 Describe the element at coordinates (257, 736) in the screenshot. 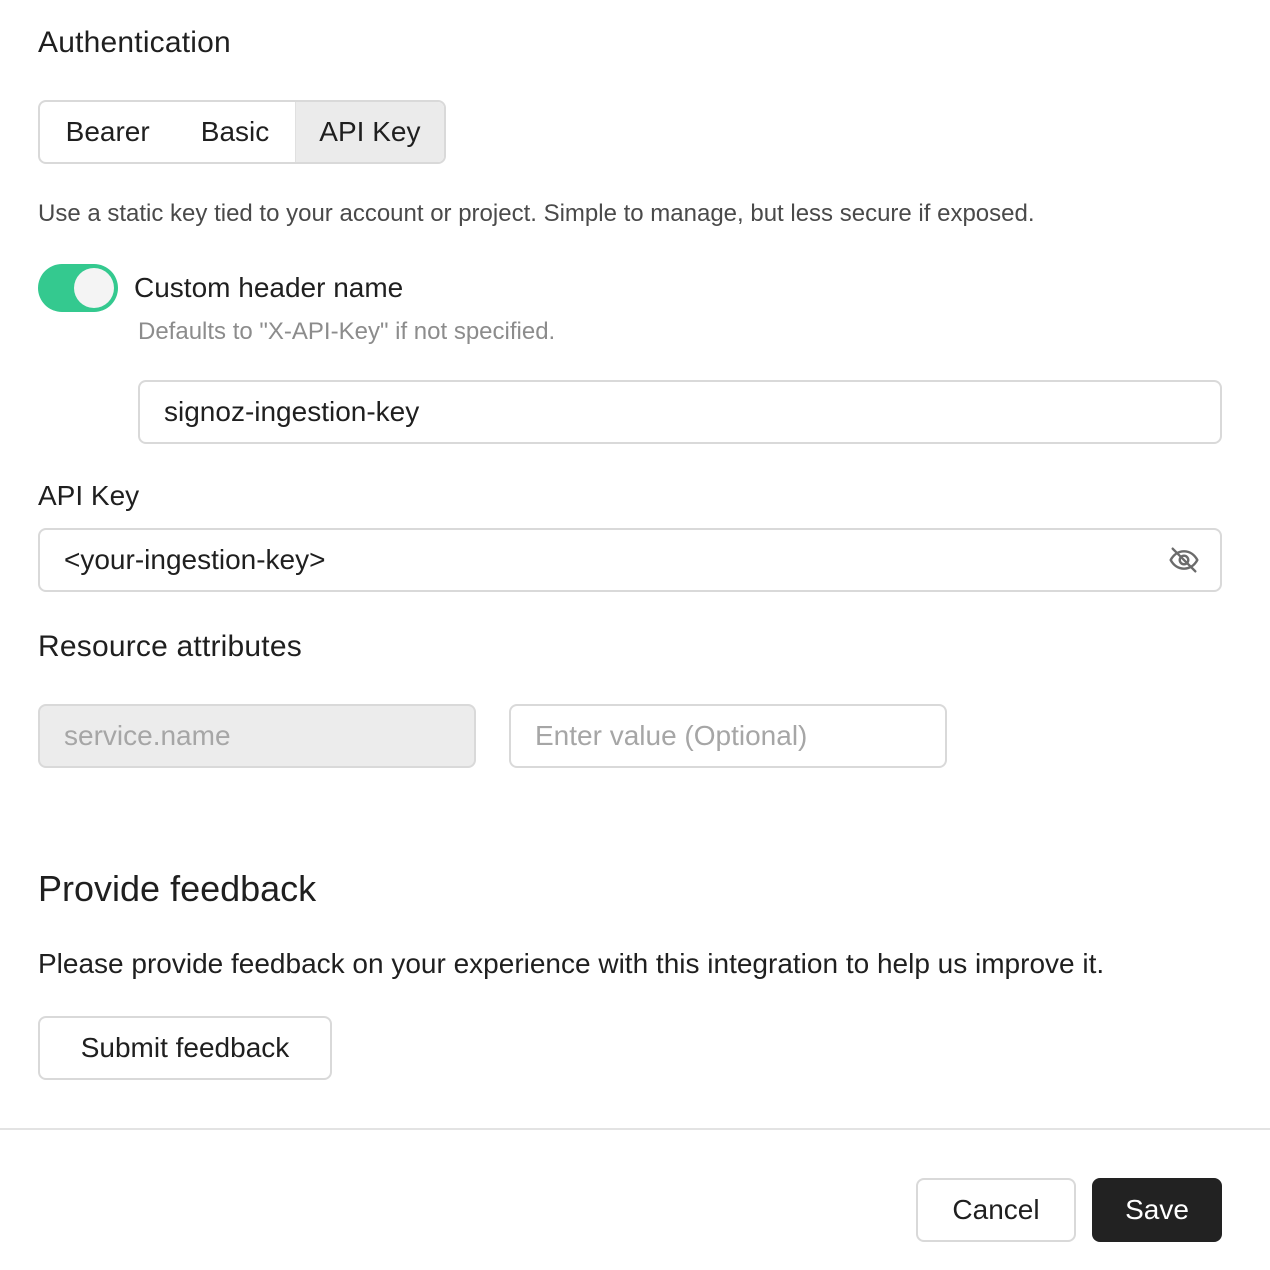

I see `resource-key-input` at that location.